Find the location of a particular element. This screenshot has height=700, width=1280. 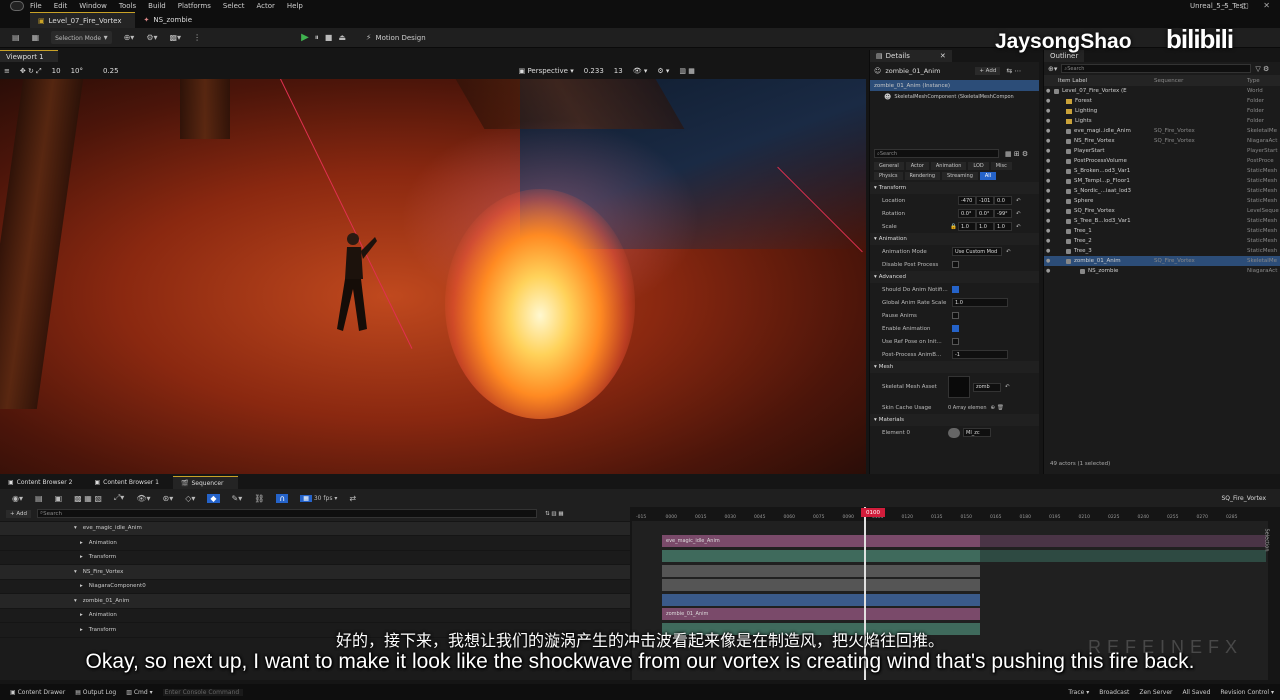

trace-button: Trace ▾ is located at coordinates (1078, 692).